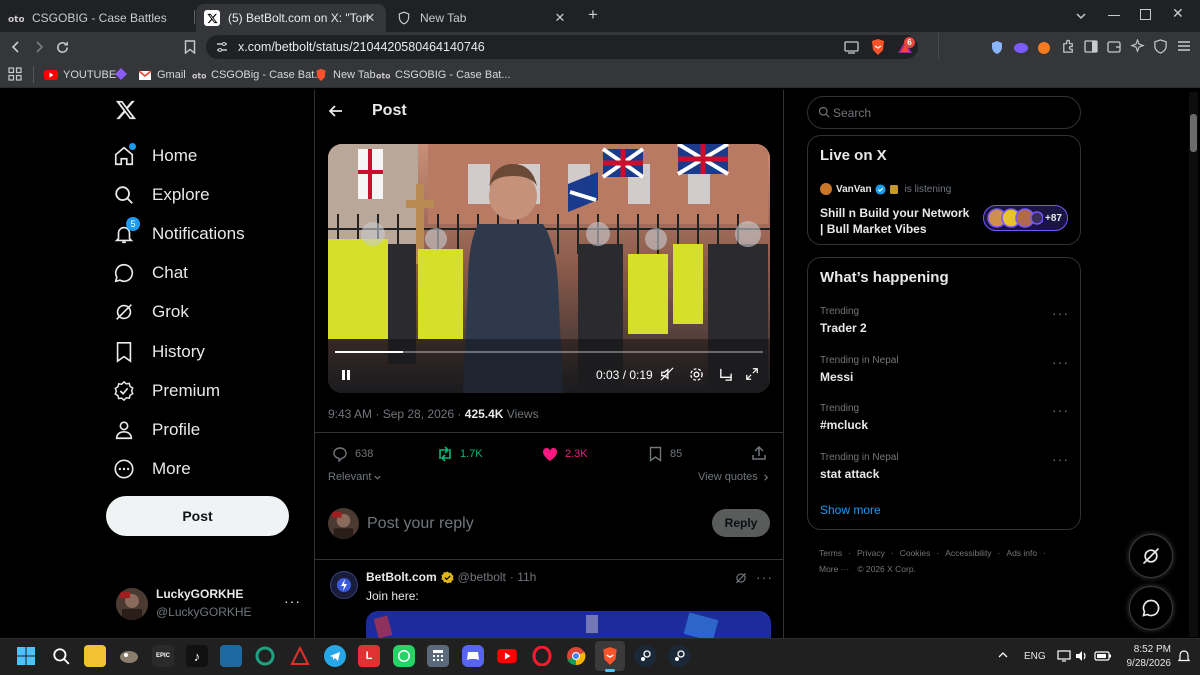  I want to click on trend-item: Trending Trader 2, so click(843, 320).